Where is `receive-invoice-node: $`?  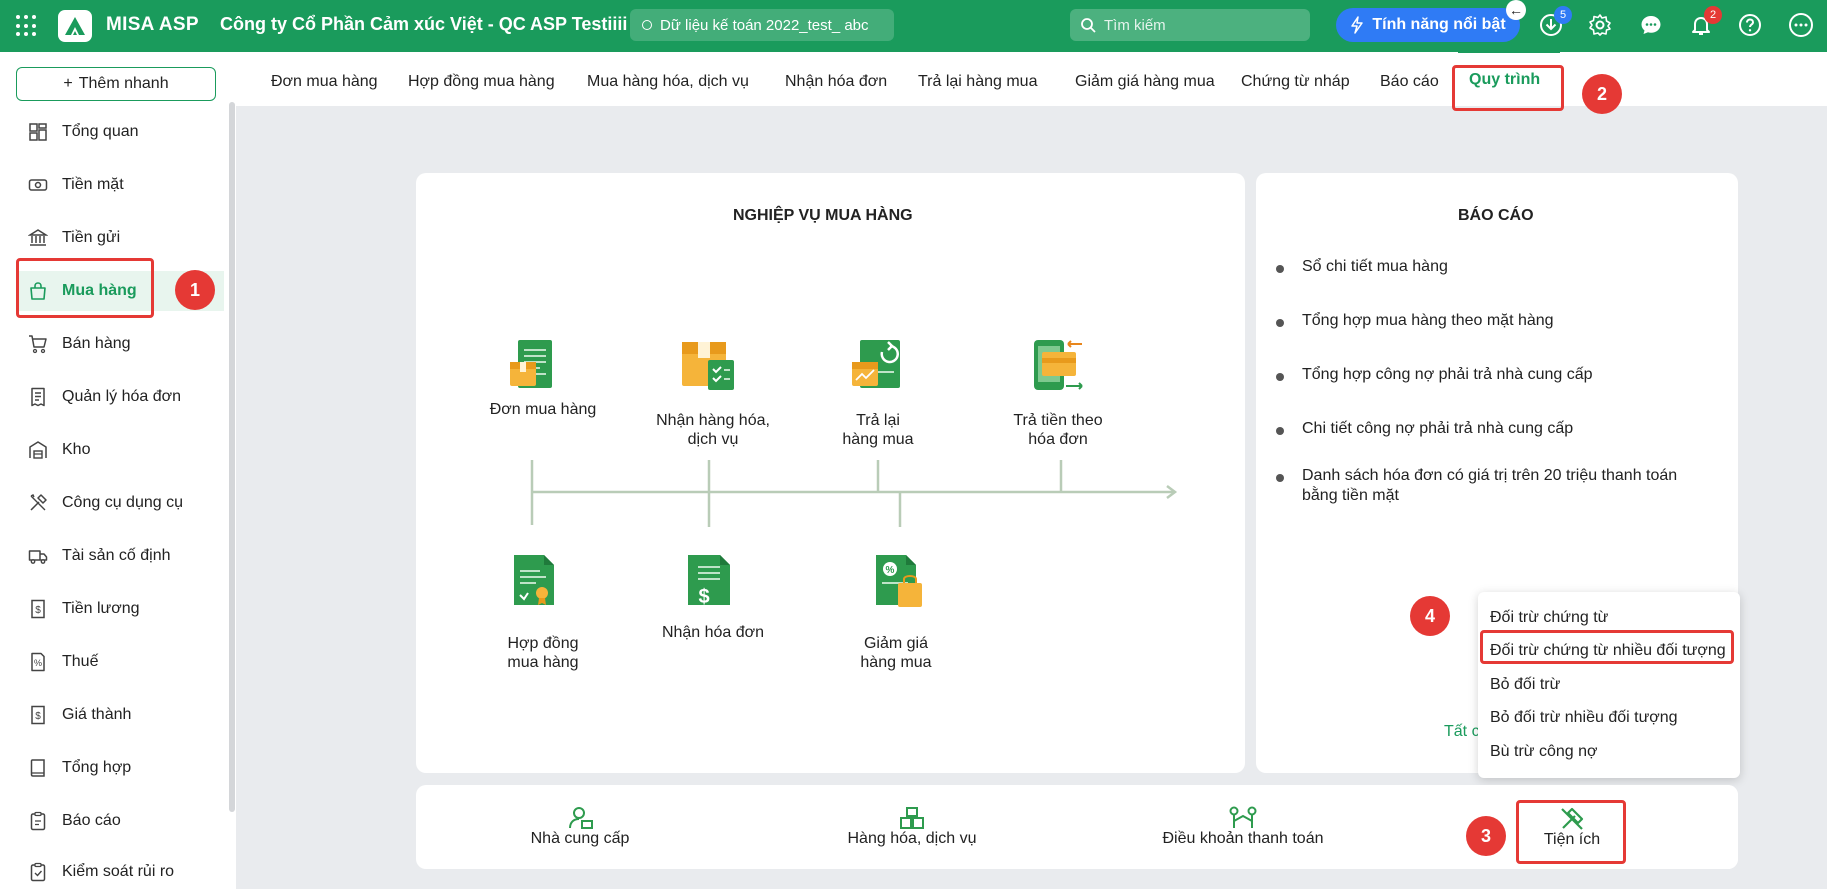 receive-invoice-node: $ is located at coordinates (709, 583).